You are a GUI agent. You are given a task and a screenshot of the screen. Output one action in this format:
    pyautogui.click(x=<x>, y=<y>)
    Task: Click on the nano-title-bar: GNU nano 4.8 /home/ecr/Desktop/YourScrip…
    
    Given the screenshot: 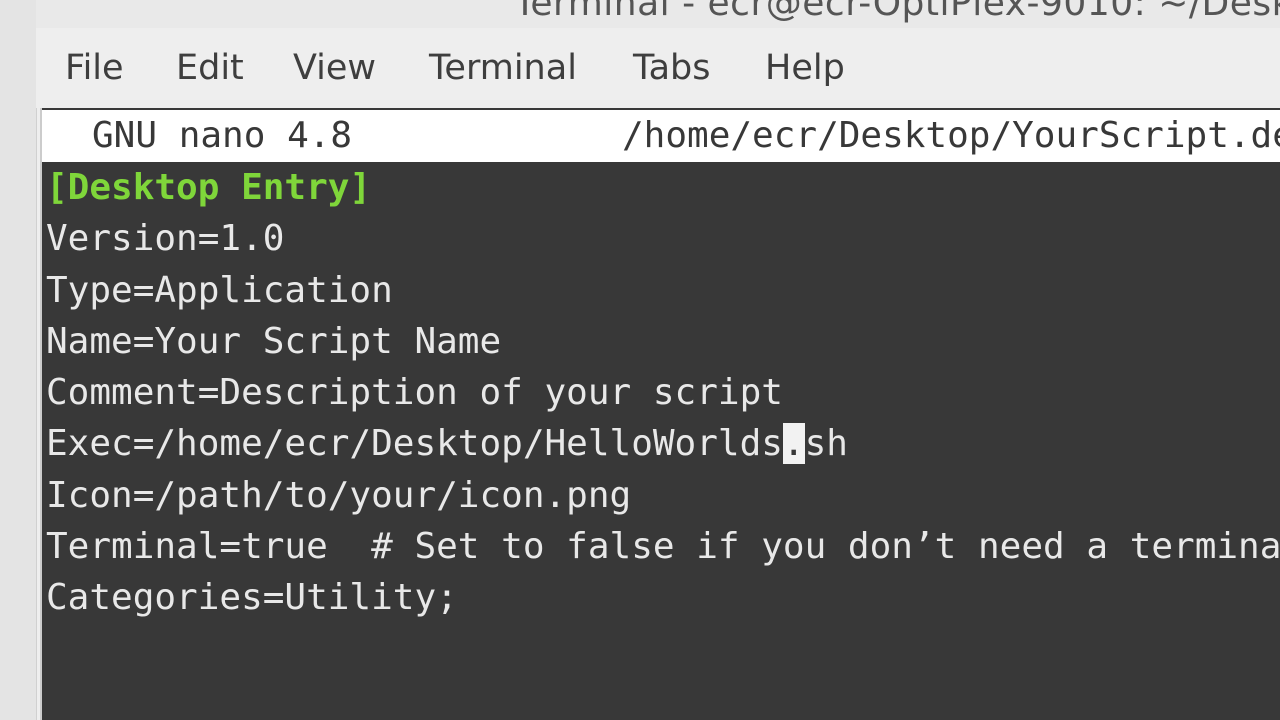 What is the action you would take?
    pyautogui.click(x=661, y=136)
    